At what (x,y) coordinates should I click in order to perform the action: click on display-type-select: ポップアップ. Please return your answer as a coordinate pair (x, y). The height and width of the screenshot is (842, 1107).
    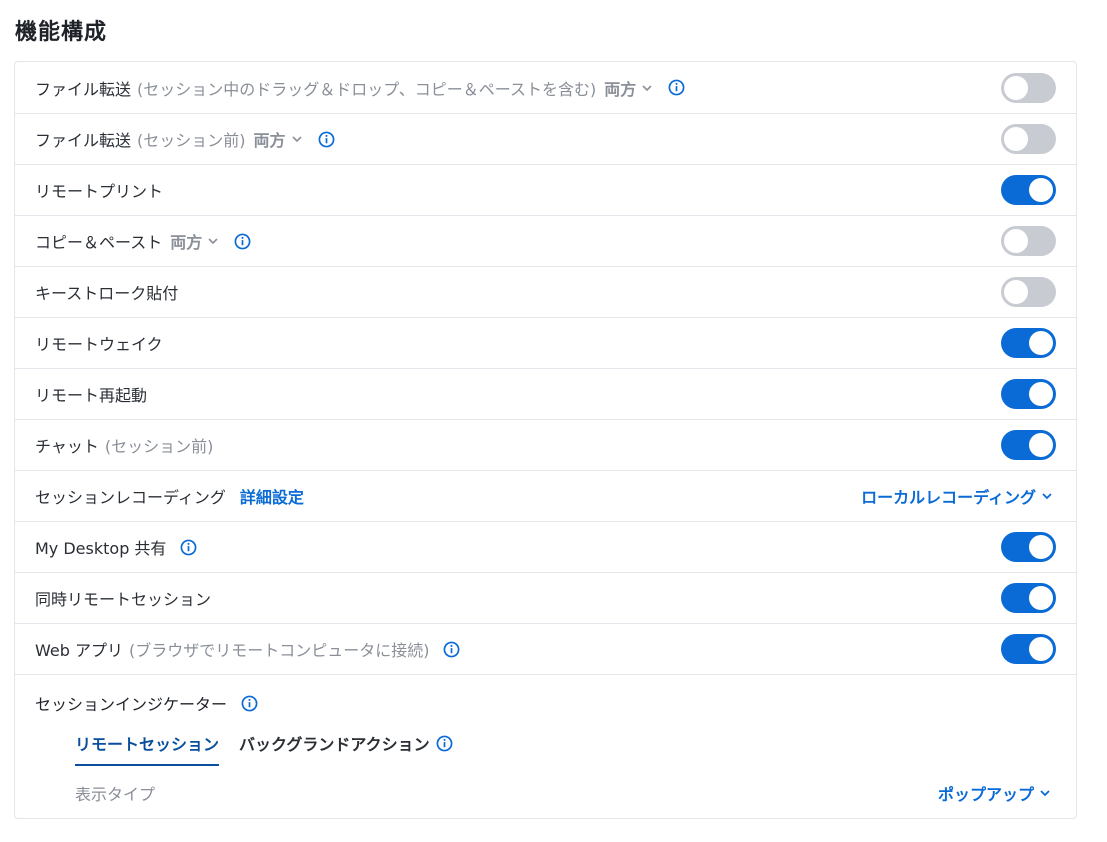
    Looking at the image, I should click on (995, 793).